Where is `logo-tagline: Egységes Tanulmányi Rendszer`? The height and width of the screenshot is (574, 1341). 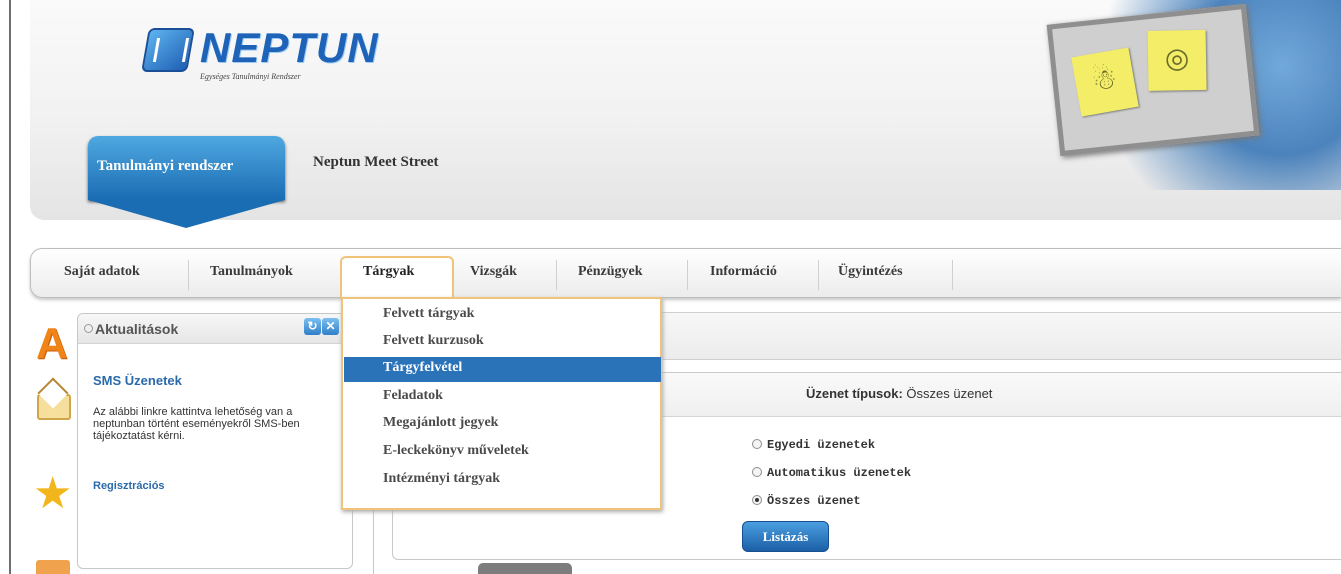
logo-tagline: Egységes Tanulmányi Rendszer is located at coordinates (250, 76).